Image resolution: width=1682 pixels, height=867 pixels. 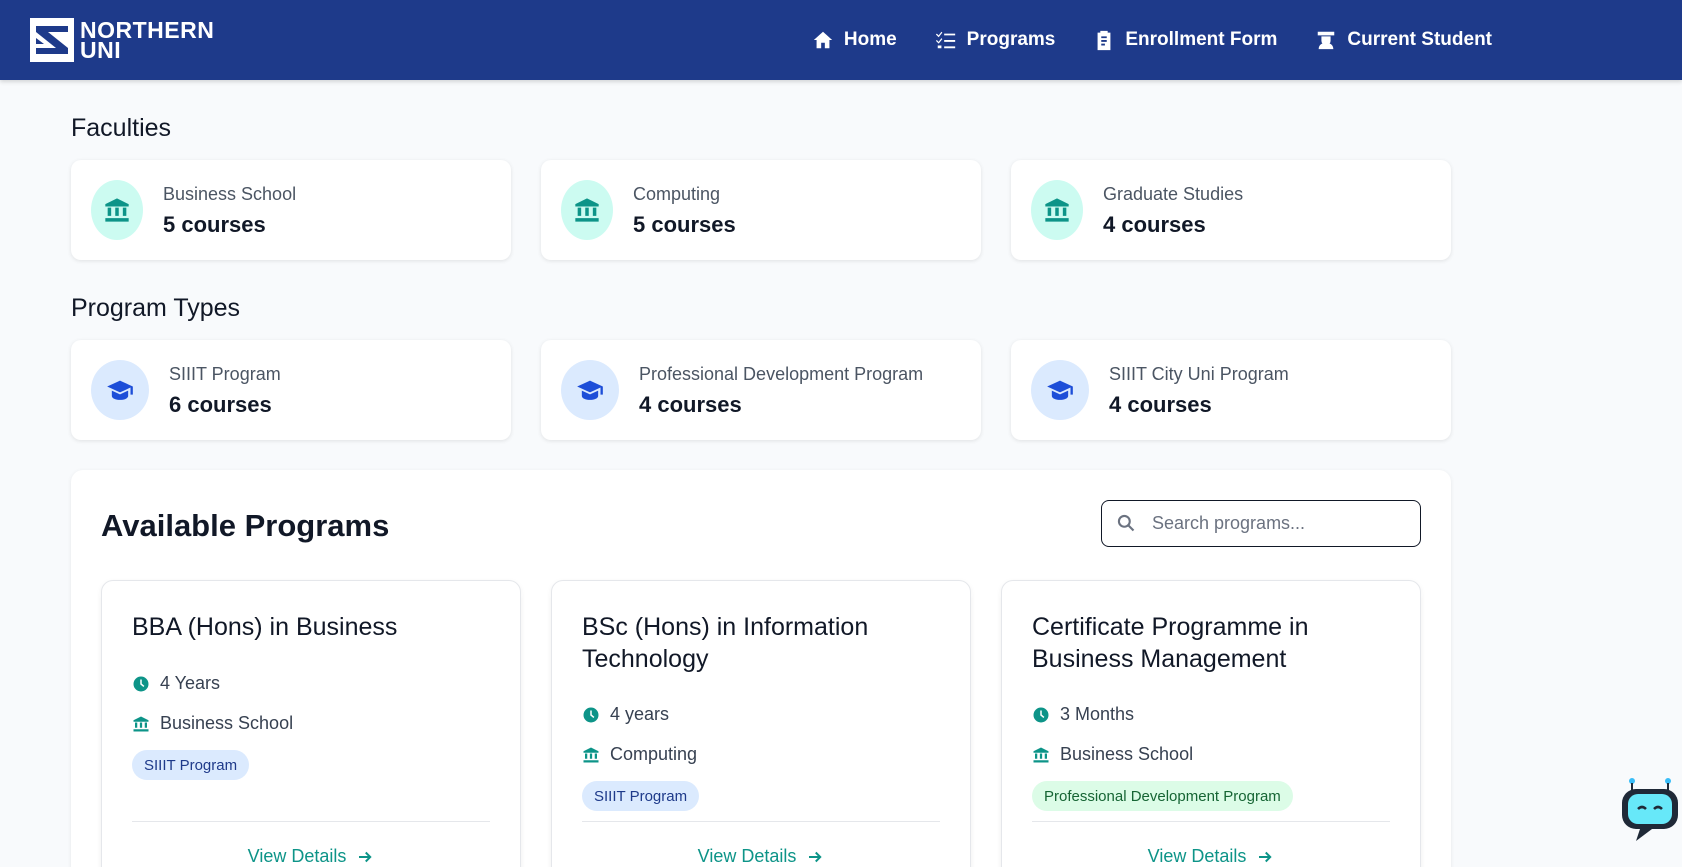 I want to click on faculty-card: Computing 5 courses, so click(x=761, y=210).